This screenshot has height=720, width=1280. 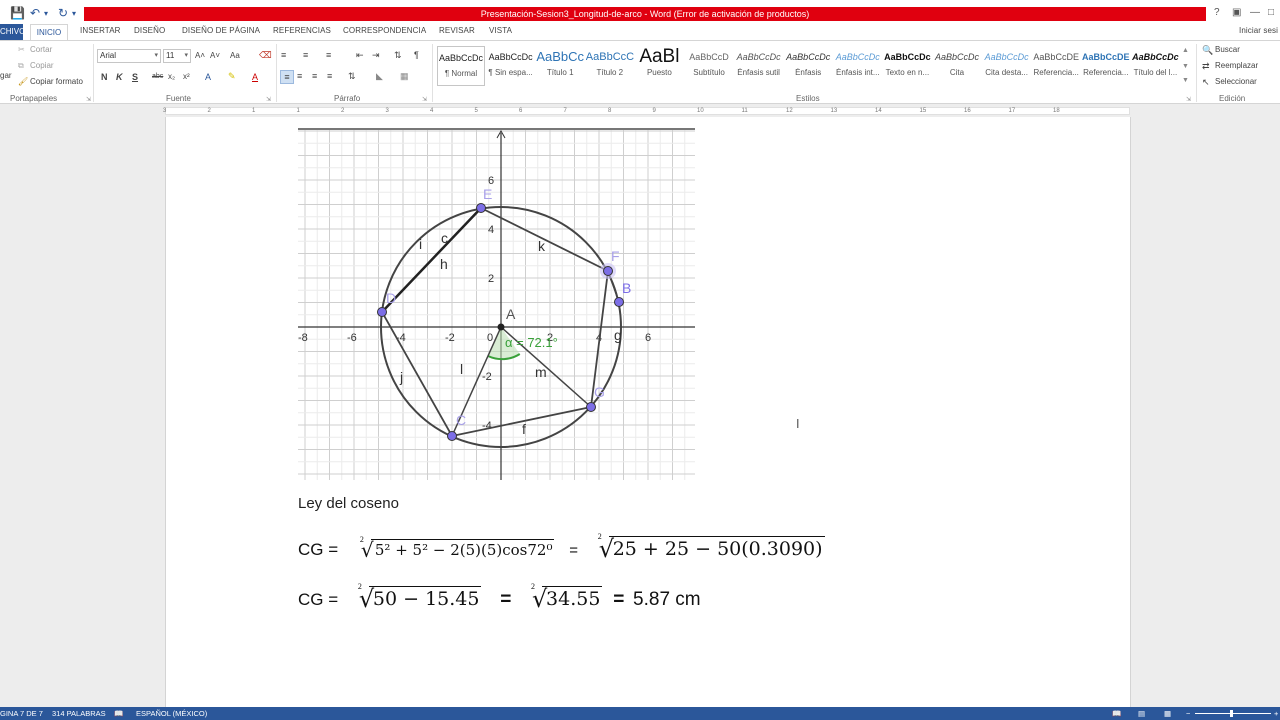 I want to click on undo-dropdown-icon: ▾, so click(x=46, y=13).